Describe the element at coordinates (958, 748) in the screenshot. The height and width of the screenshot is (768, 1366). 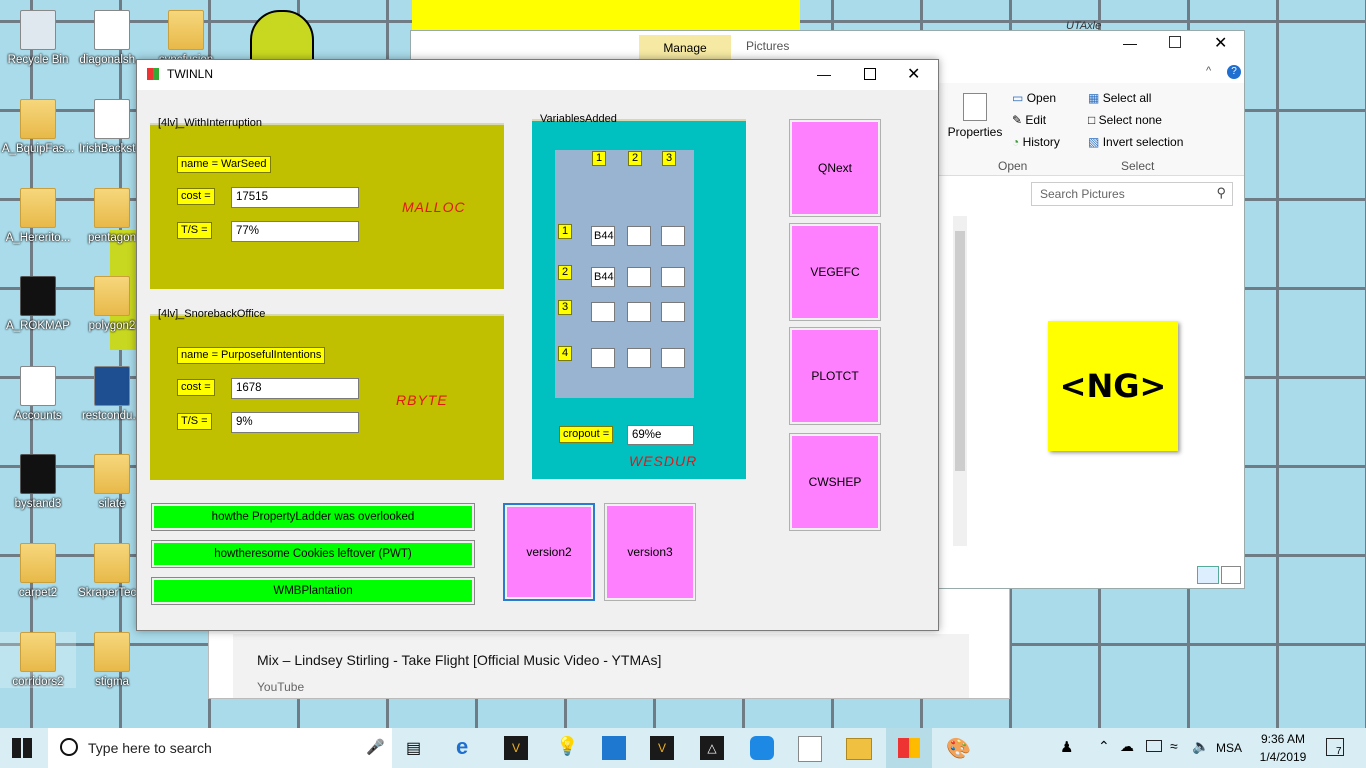
I see `paint-icon: 🎨` at that location.